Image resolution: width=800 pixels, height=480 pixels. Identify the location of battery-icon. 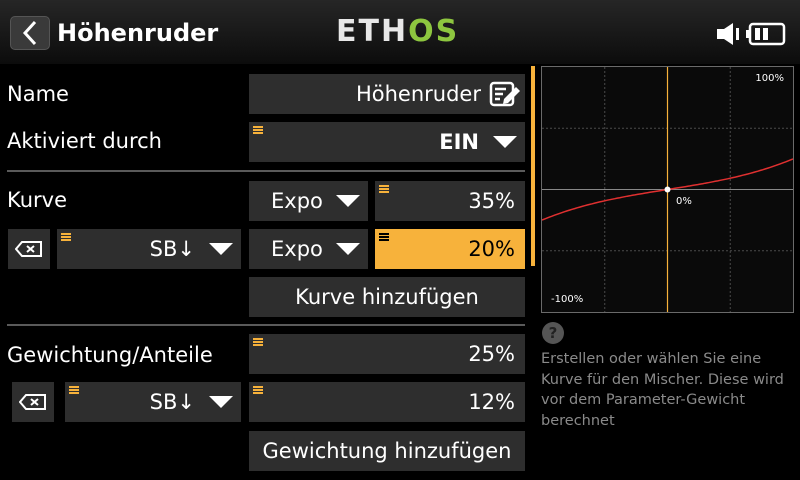
(766, 34).